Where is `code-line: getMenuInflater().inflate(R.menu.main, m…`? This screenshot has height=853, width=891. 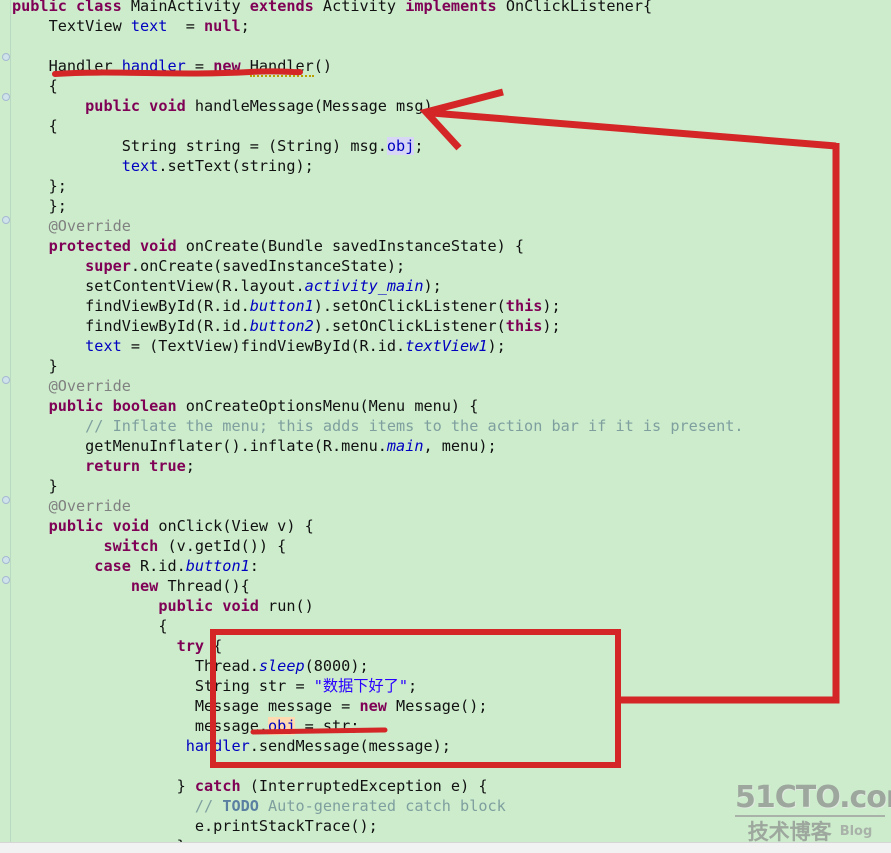 code-line: getMenuInflater().inflate(R.menu.main, m… is located at coordinates (451, 446).